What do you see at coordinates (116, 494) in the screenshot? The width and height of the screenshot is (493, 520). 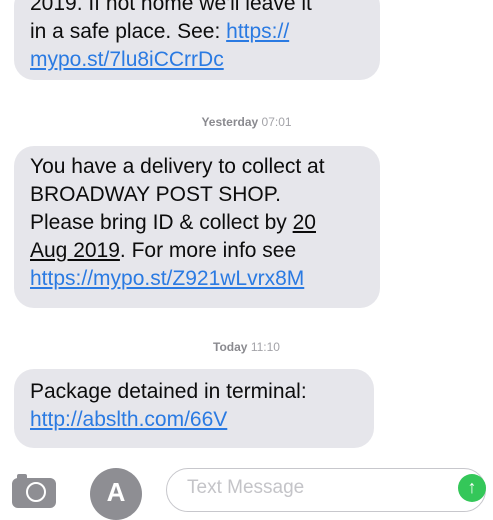 I see `app-store-icon: A` at bounding box center [116, 494].